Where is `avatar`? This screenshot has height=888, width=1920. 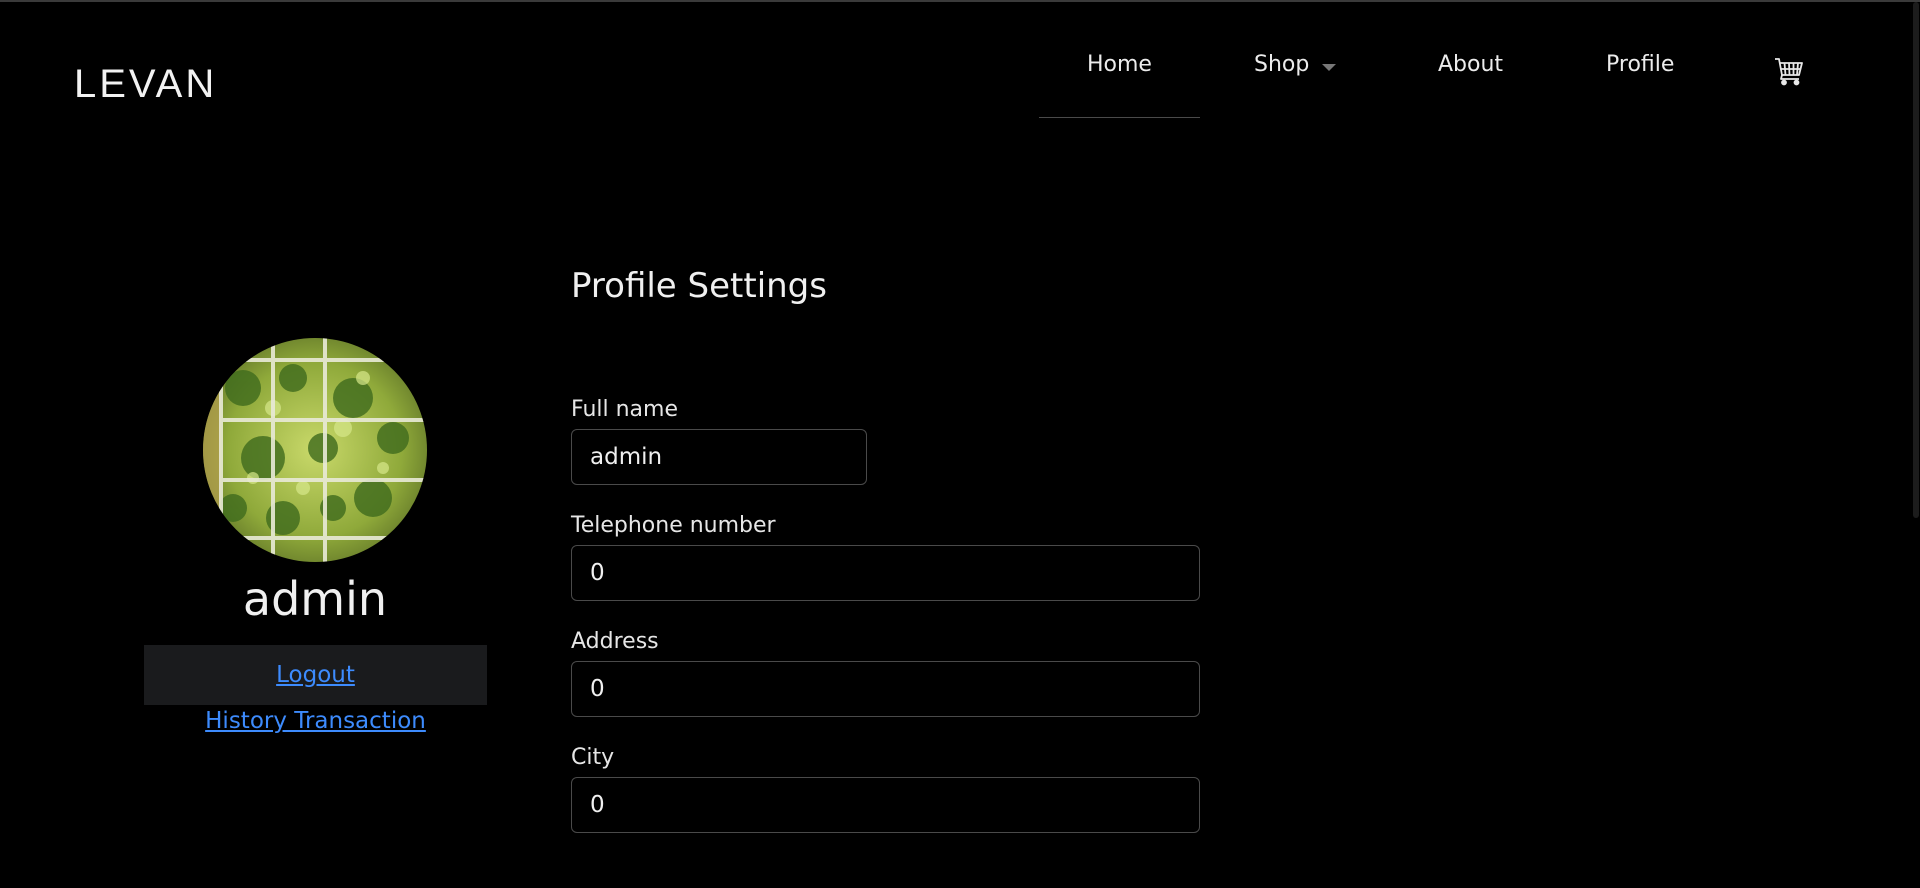 avatar is located at coordinates (315, 450).